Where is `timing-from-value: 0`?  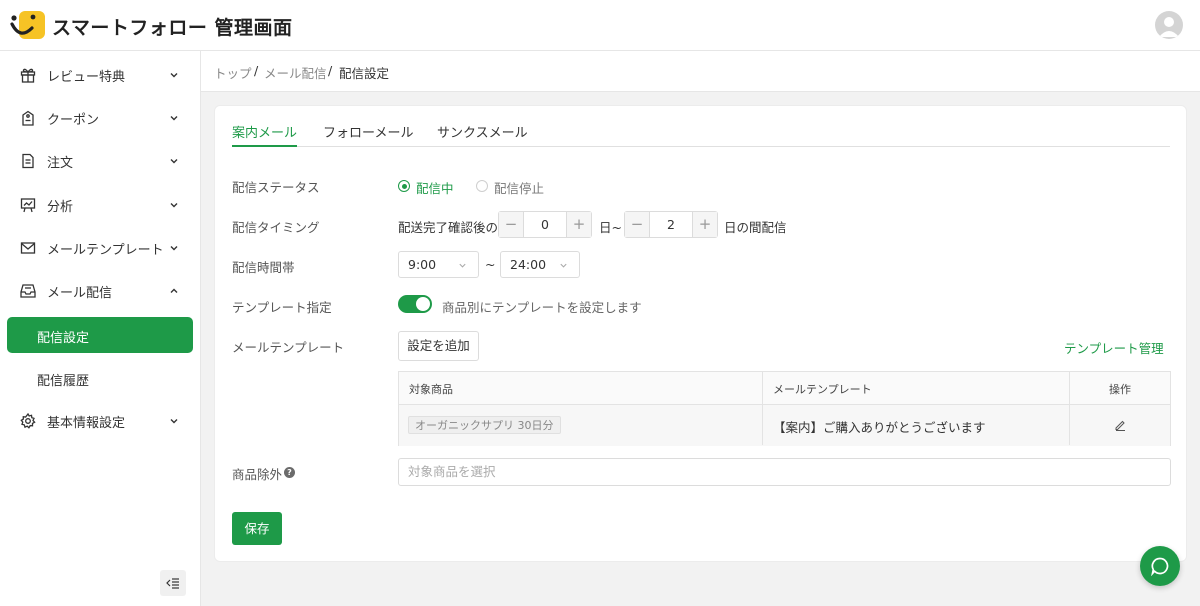
timing-from-value: 0 is located at coordinates (545, 224).